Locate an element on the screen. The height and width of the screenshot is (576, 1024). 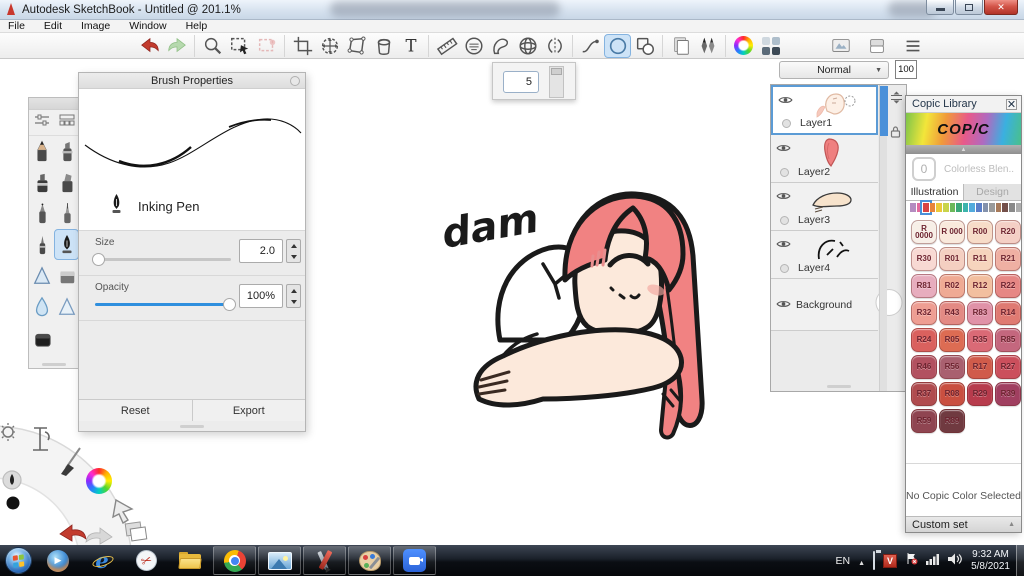
brush-chisel-marker is located at coordinates (66, 182).